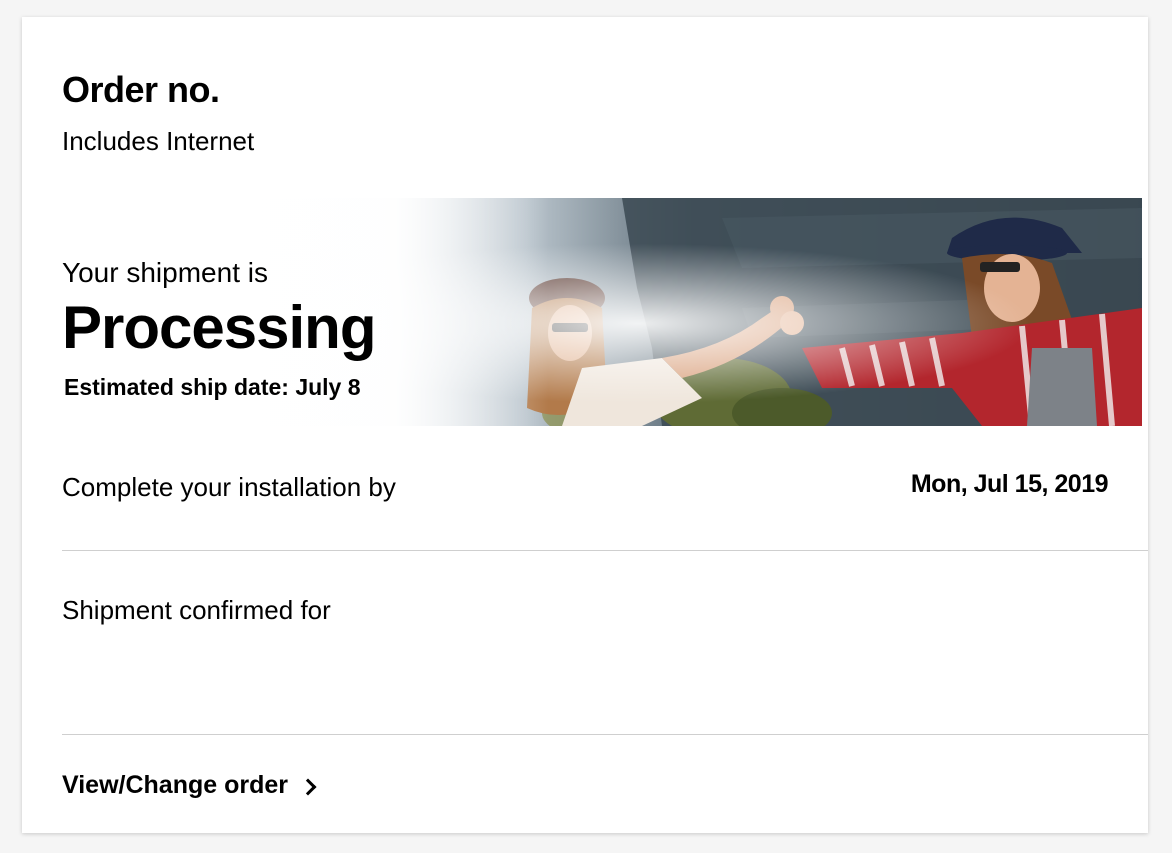 This screenshot has width=1172, height=853. I want to click on installation-date: Mon, Jul 15, 2019, so click(1009, 484).